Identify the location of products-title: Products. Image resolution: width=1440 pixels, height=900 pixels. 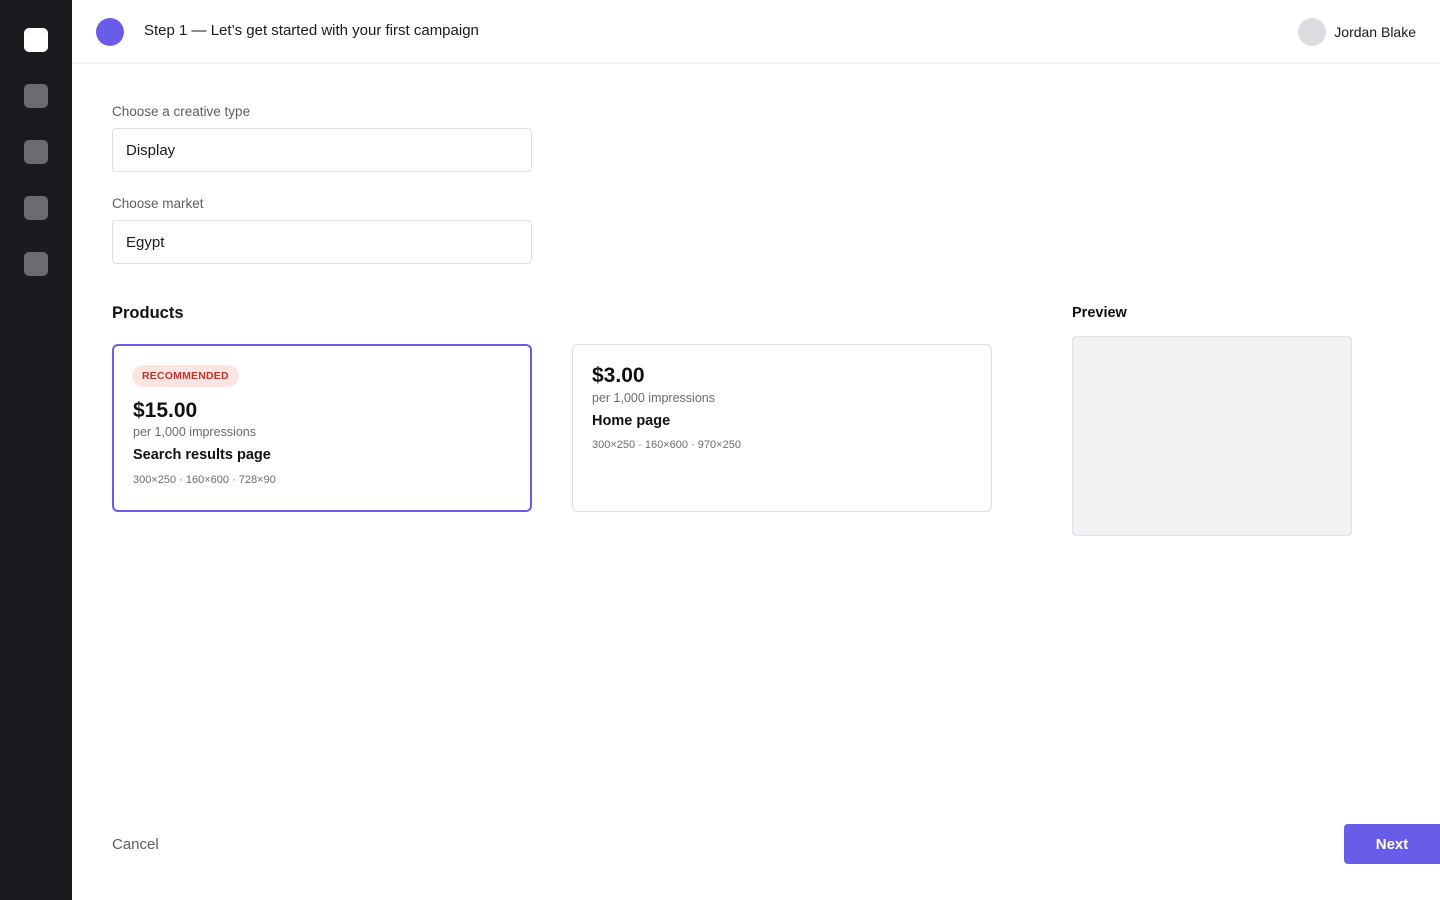
(148, 313).